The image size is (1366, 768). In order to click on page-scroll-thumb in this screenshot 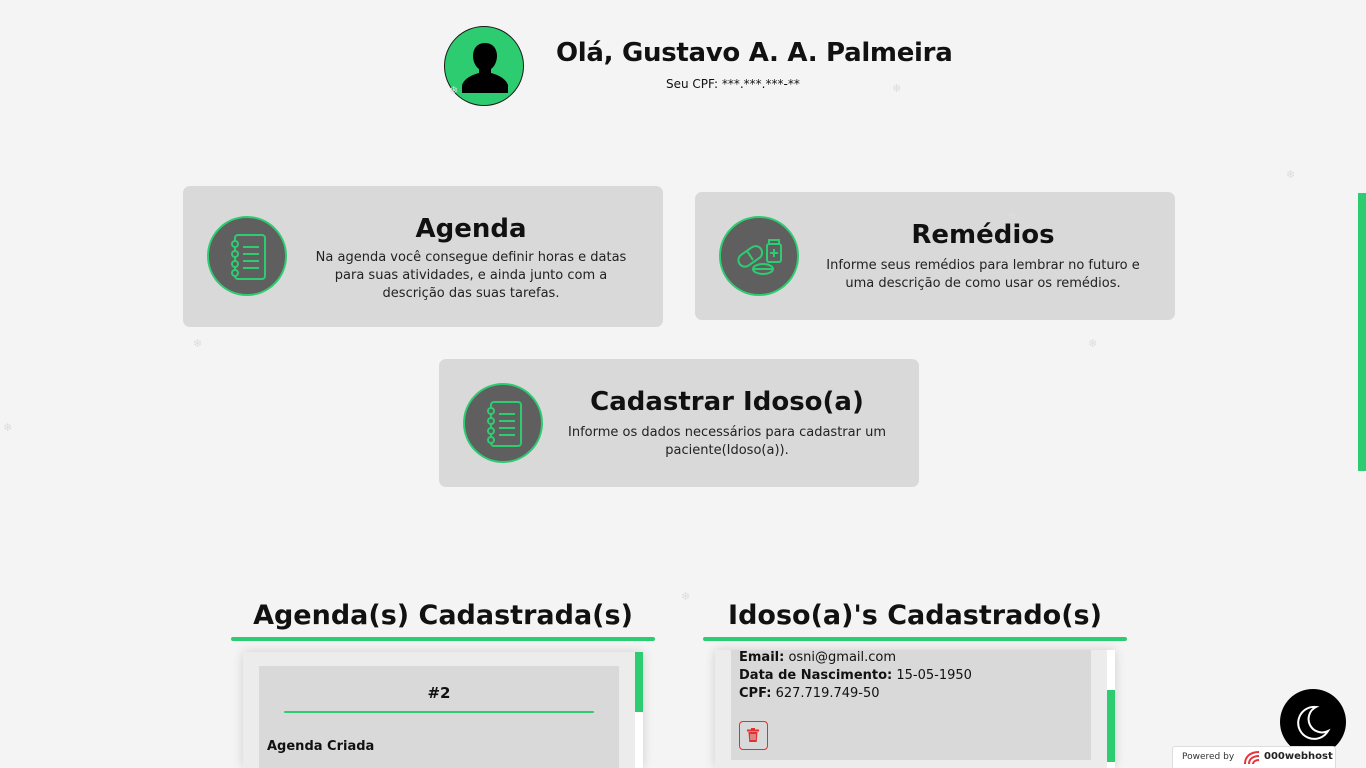, I will do `click(1362, 332)`.